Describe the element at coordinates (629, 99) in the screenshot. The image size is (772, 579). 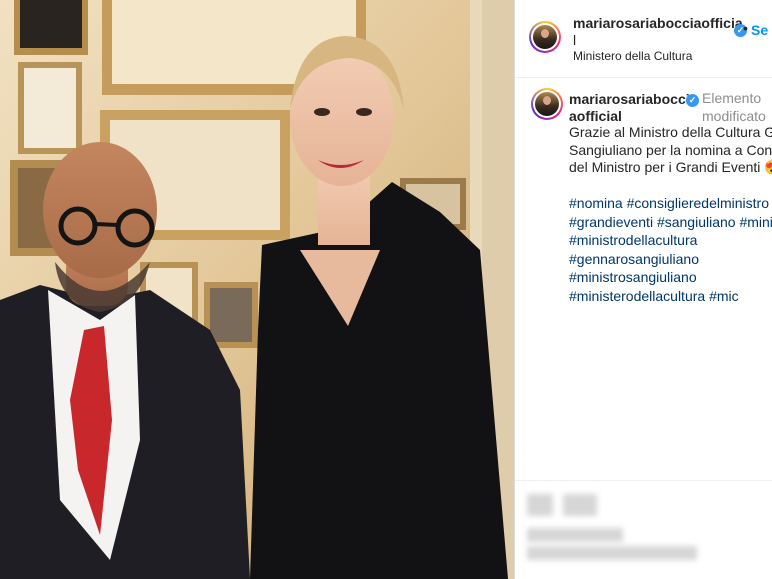
I see `comment-username: mariarosariabocci` at that location.